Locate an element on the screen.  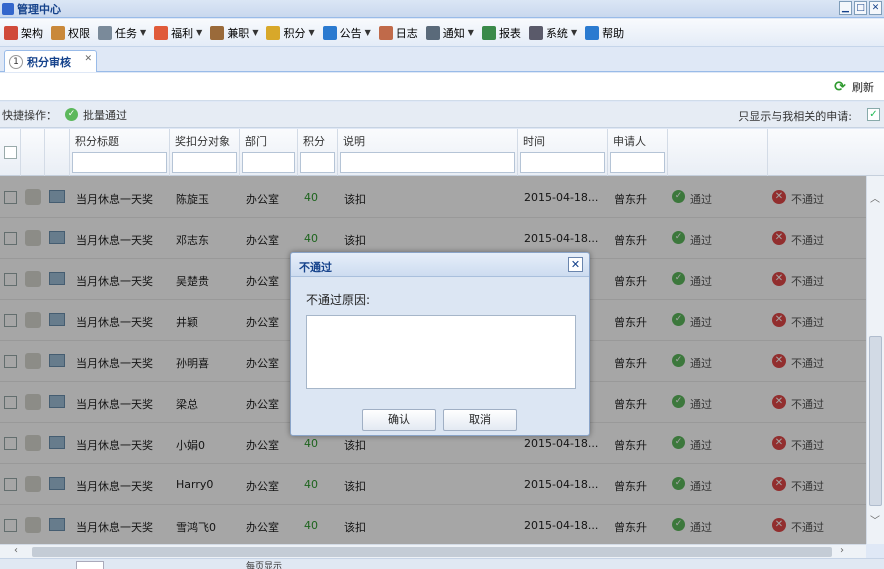
users-icon is located at coordinates (58, 32).